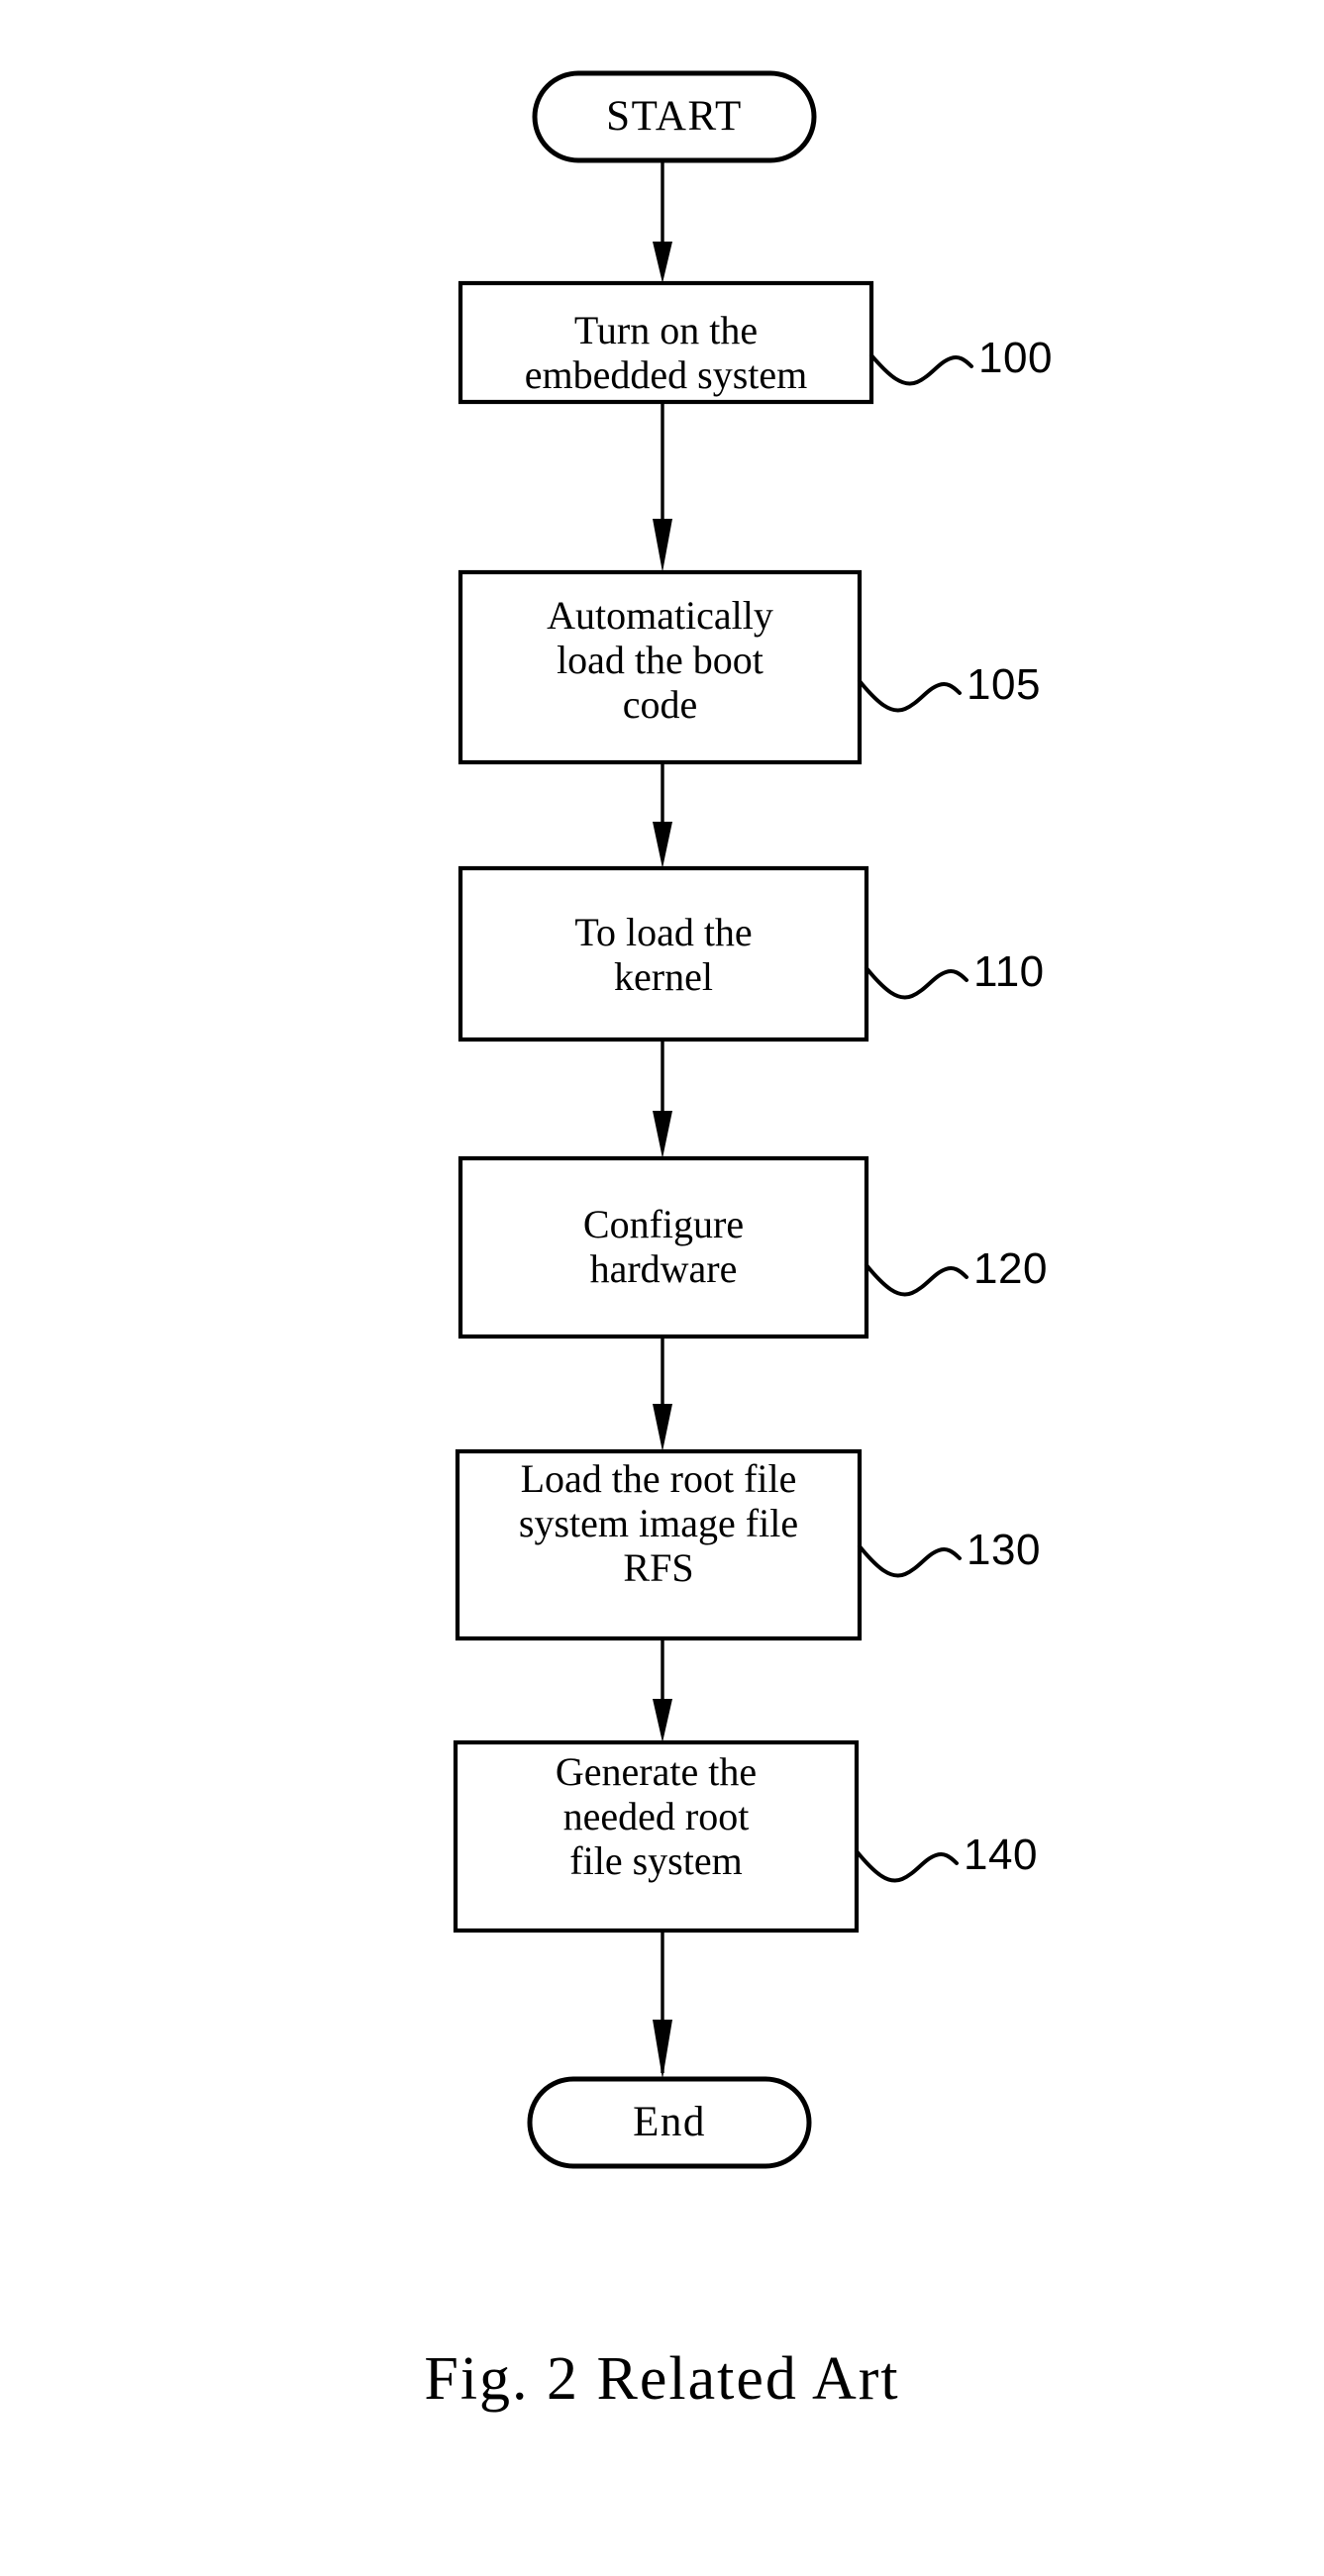 Image resolution: width=1324 pixels, height=2576 pixels. I want to click on reference-numeral-120: 120, so click(1010, 1269).